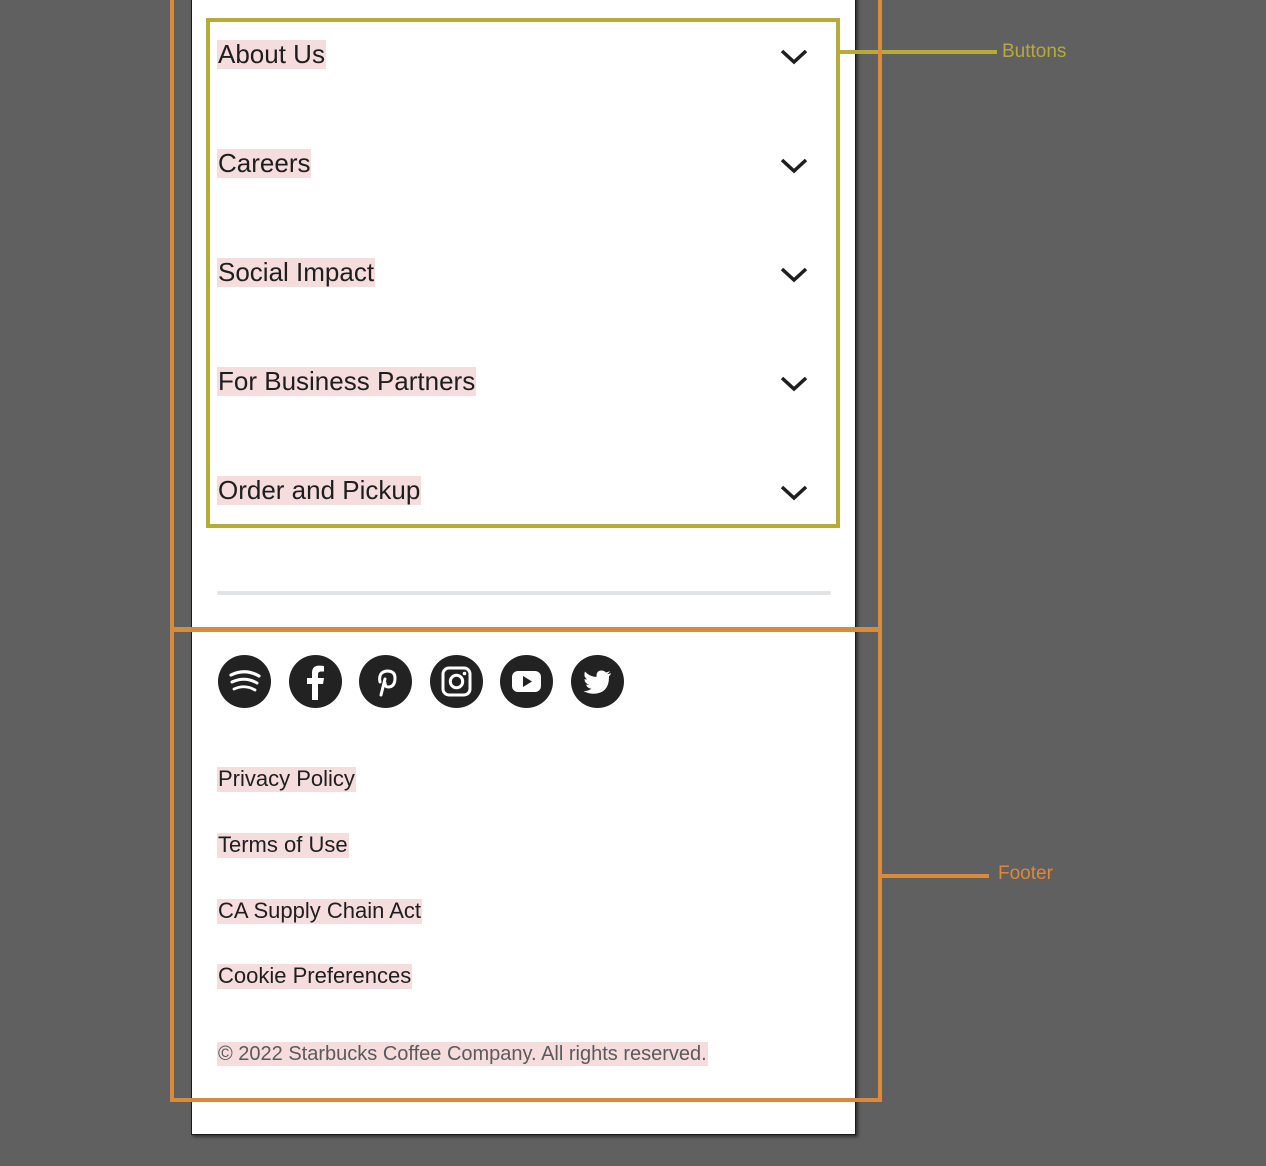 The image size is (1266, 1166). What do you see at coordinates (1025, 873) in the screenshot?
I see `footer-annotation-label: Footer` at bounding box center [1025, 873].